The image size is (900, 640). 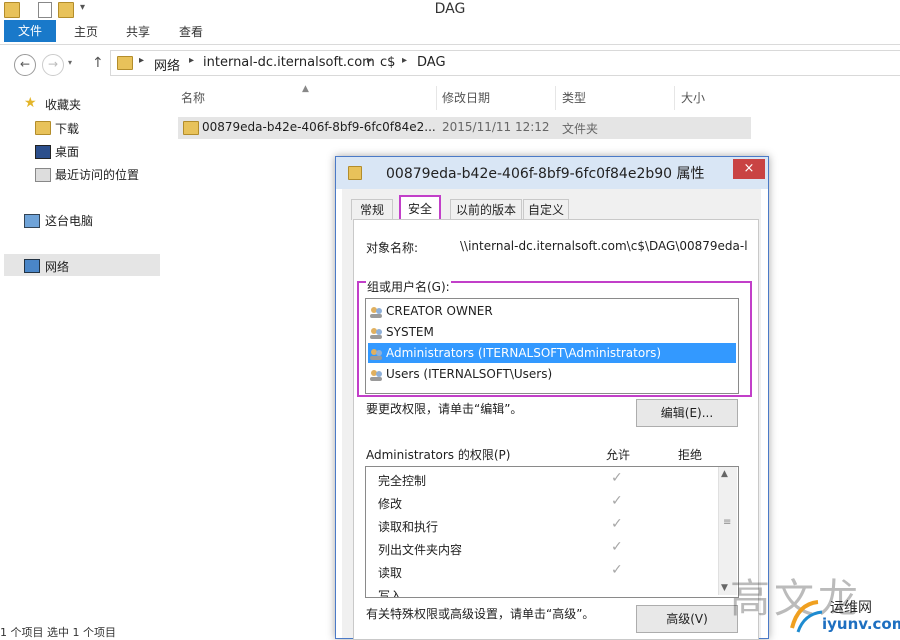 I want to click on advanced-hint: 有关特殊权限或高级设置，请单击“高级”。, so click(x=480, y=614).